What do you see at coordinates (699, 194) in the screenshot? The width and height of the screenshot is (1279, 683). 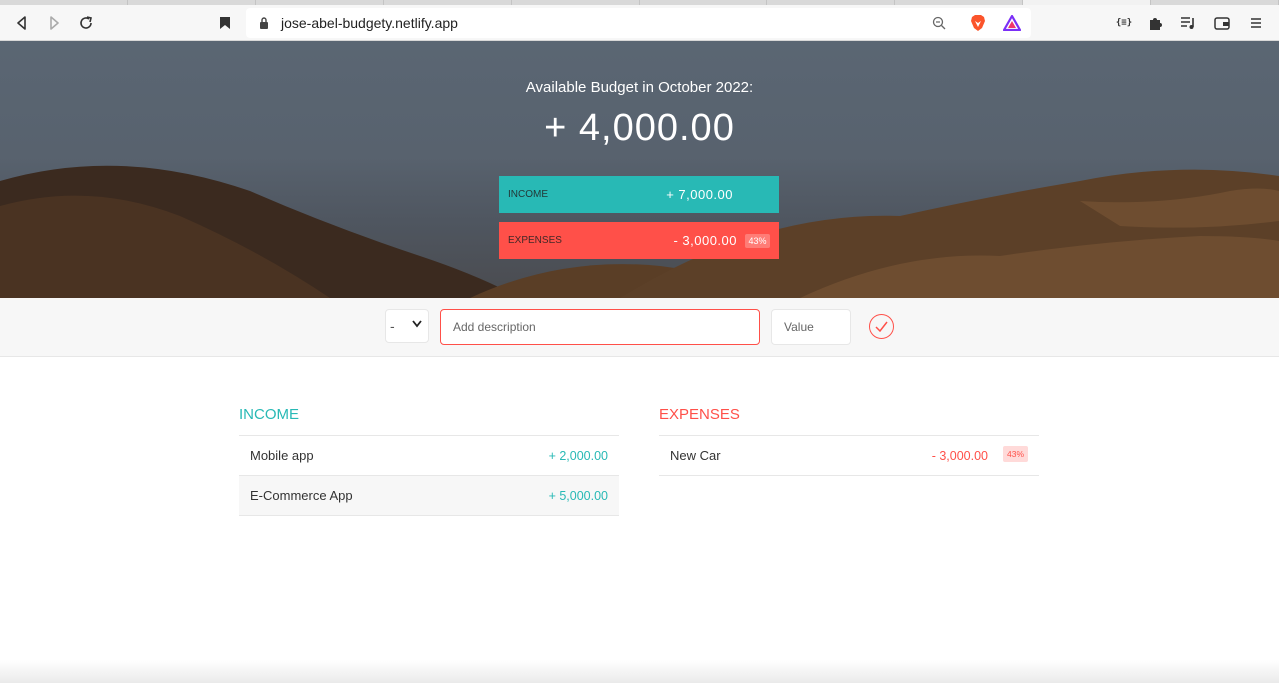 I see `income-summary-value: + 7,000.00` at bounding box center [699, 194].